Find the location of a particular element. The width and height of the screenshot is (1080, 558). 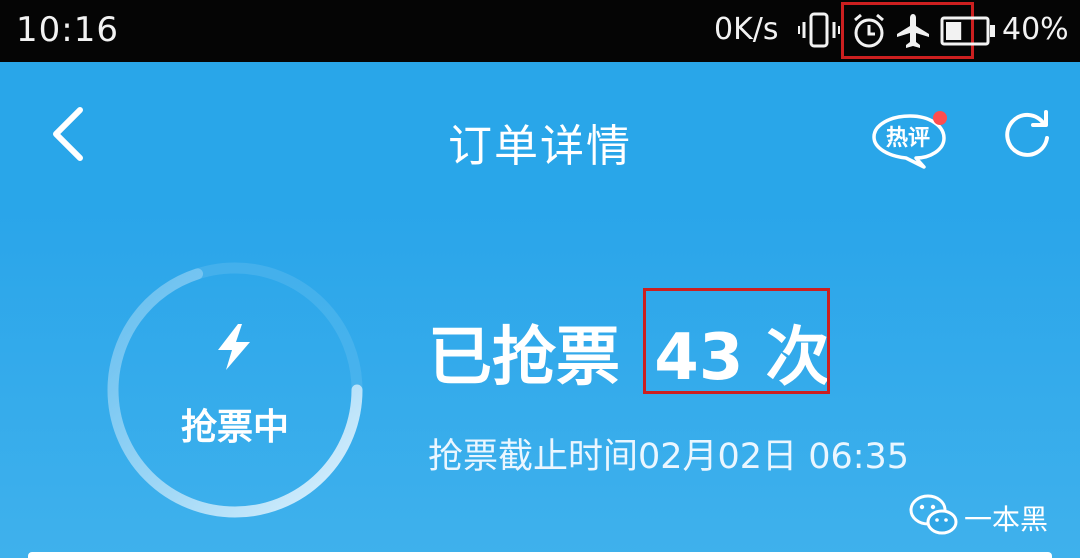

battery-percent: 40% is located at coordinates (1035, 29).